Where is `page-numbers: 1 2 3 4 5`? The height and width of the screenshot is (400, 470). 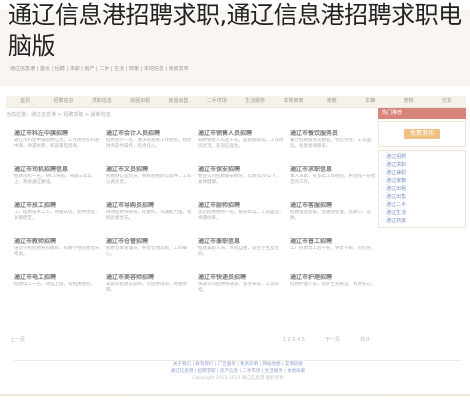
page-numbers: 1 2 3 4 5 is located at coordinates (294, 340).